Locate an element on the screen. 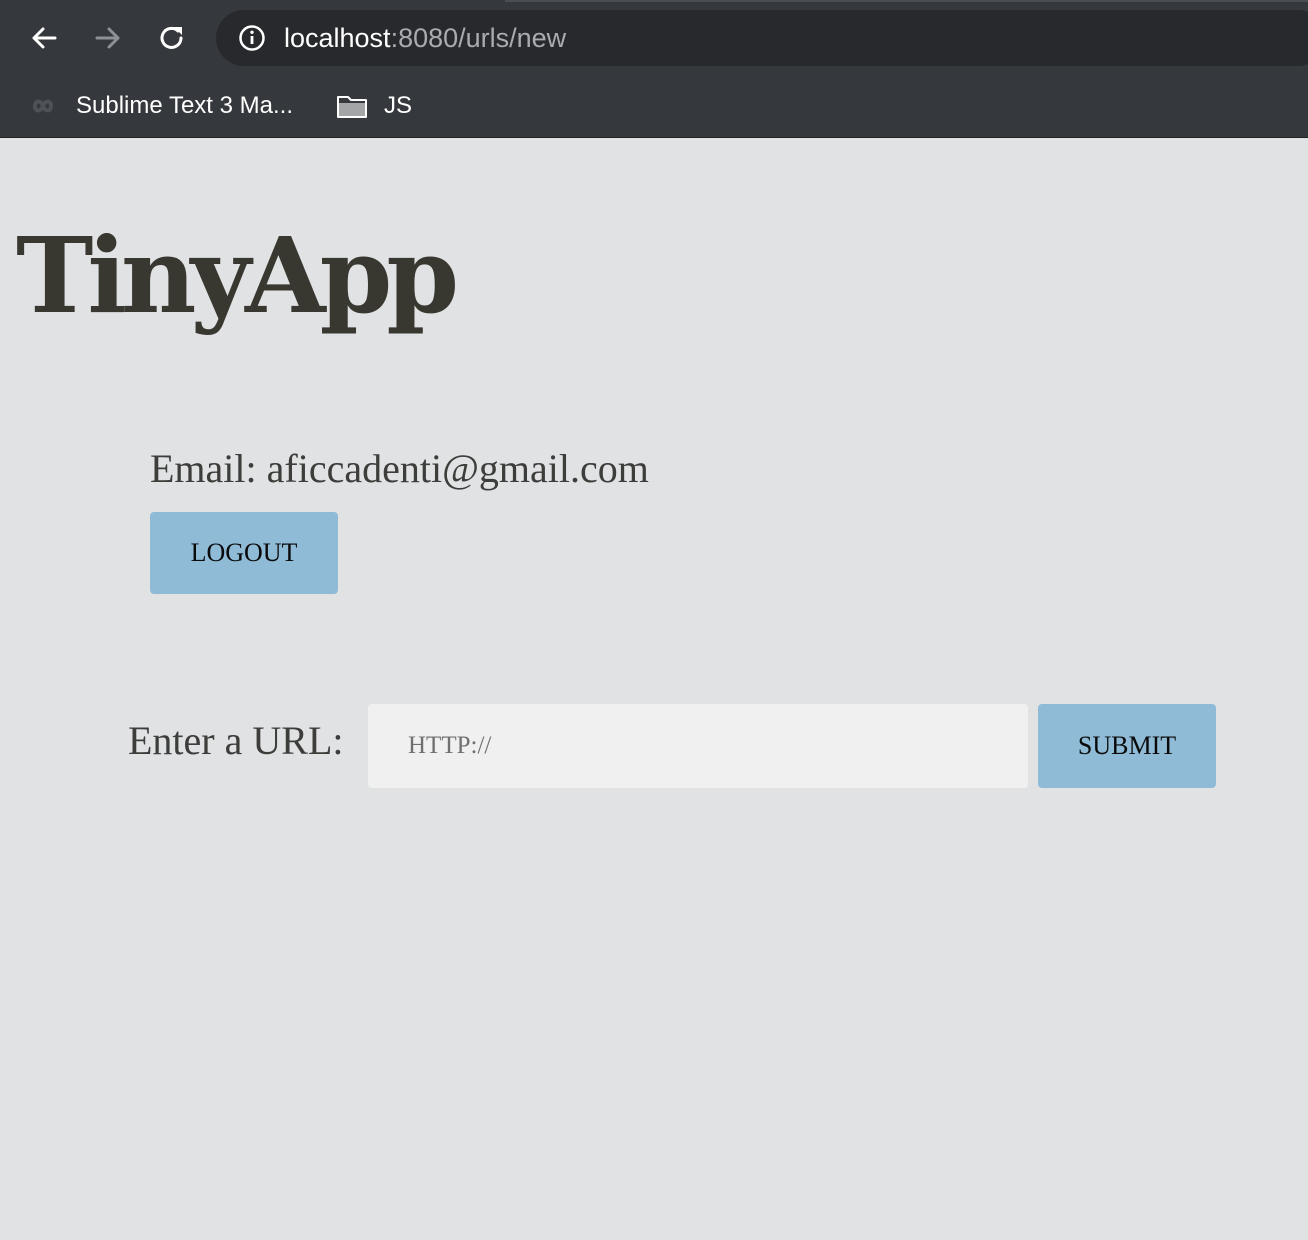 This screenshot has height=1240, width=1308. logout-button: LOGOUT is located at coordinates (244, 553).